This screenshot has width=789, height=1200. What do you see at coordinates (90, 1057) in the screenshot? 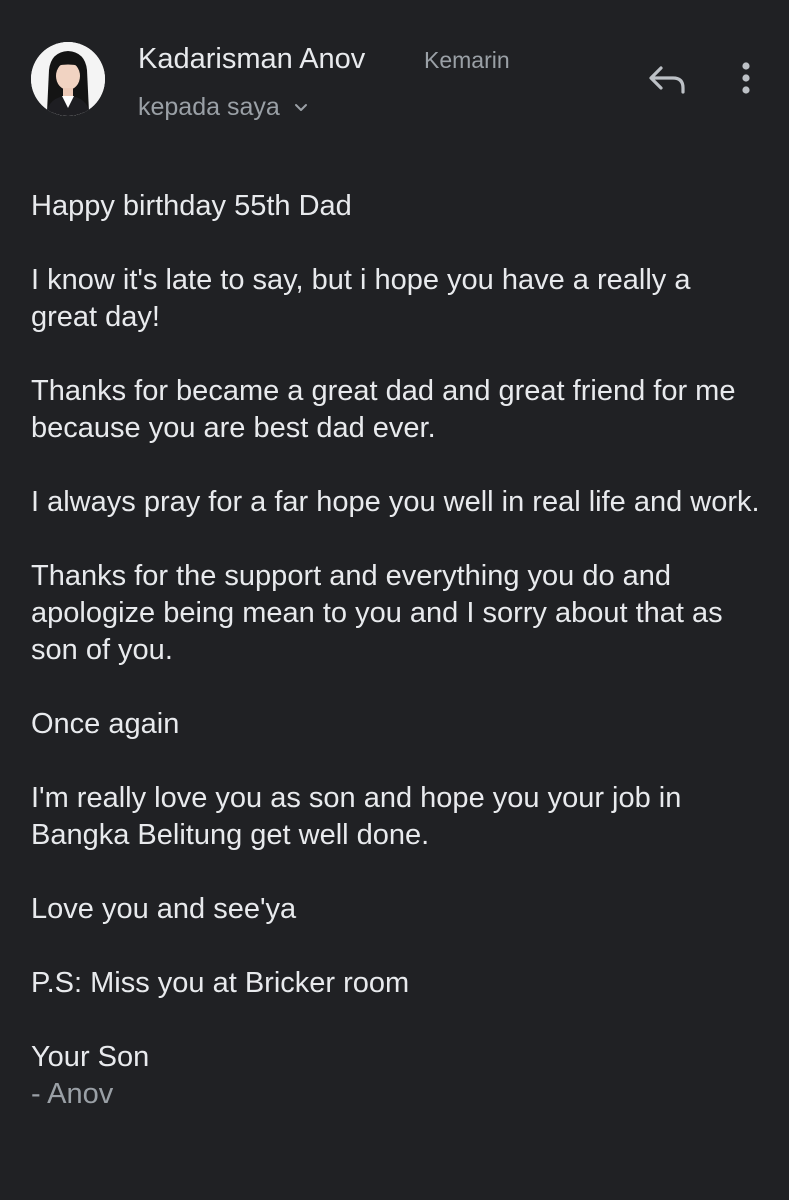
I see `body-closing: Your Son` at bounding box center [90, 1057].